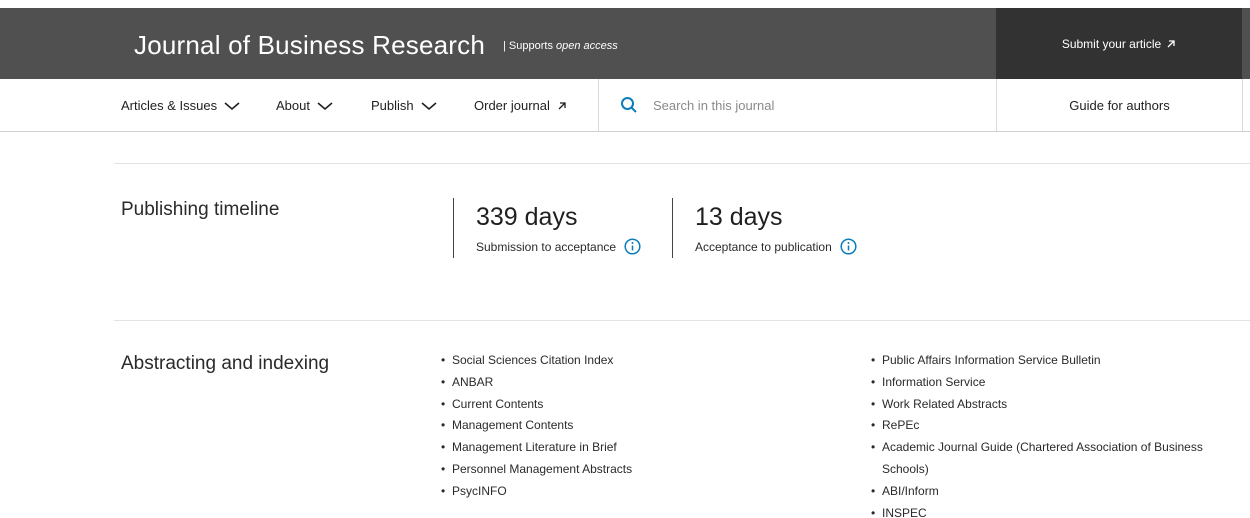 The image size is (1250, 518). Describe the element at coordinates (512, 105) in the screenshot. I see `nav-item-label: Order journal` at that location.